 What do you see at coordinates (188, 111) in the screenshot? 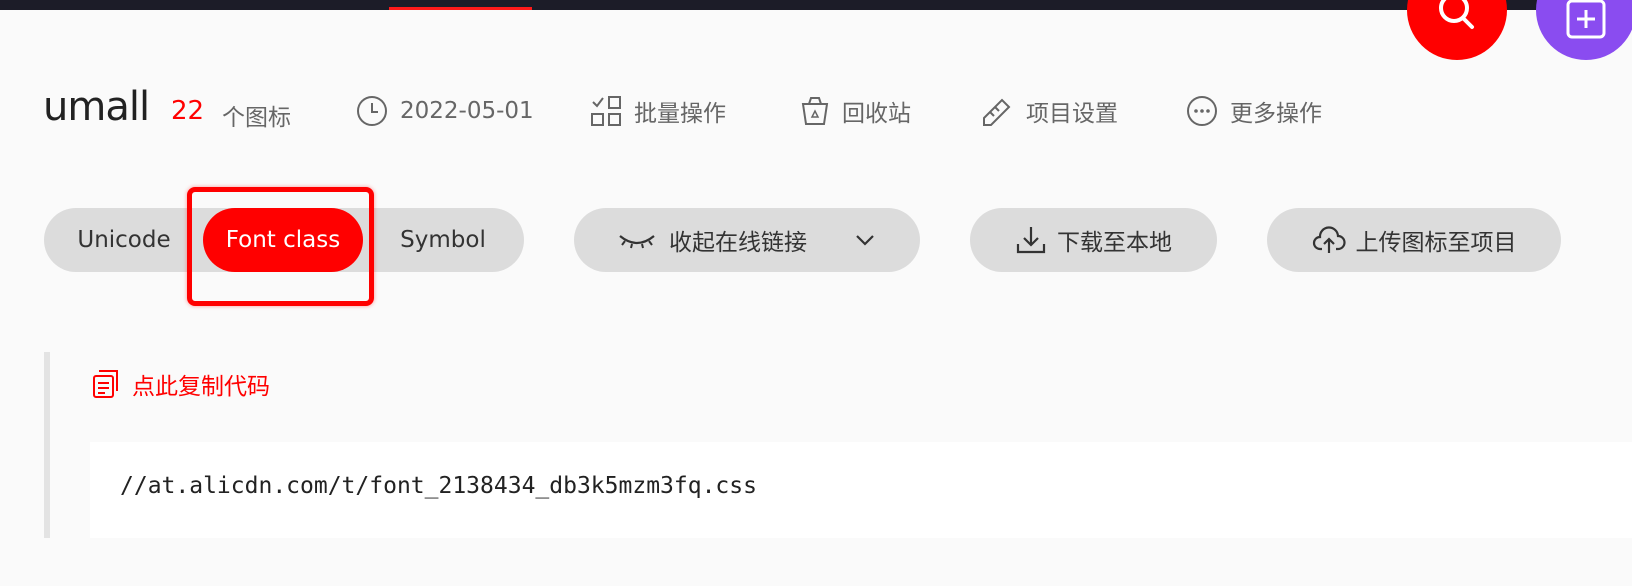
I see `icon-count: 22` at bounding box center [188, 111].